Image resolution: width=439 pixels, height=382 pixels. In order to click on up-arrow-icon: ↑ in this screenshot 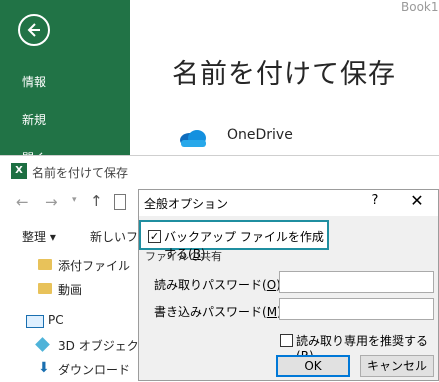, I will do `click(96, 201)`.